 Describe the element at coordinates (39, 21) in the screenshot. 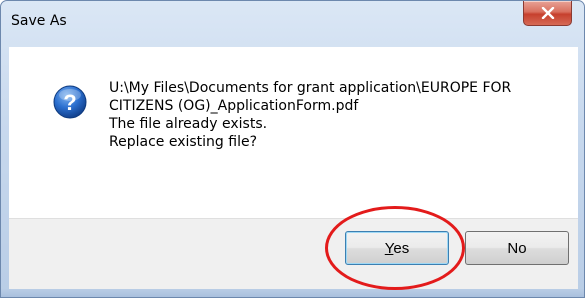

I see `dialog-title: Save As` at that location.